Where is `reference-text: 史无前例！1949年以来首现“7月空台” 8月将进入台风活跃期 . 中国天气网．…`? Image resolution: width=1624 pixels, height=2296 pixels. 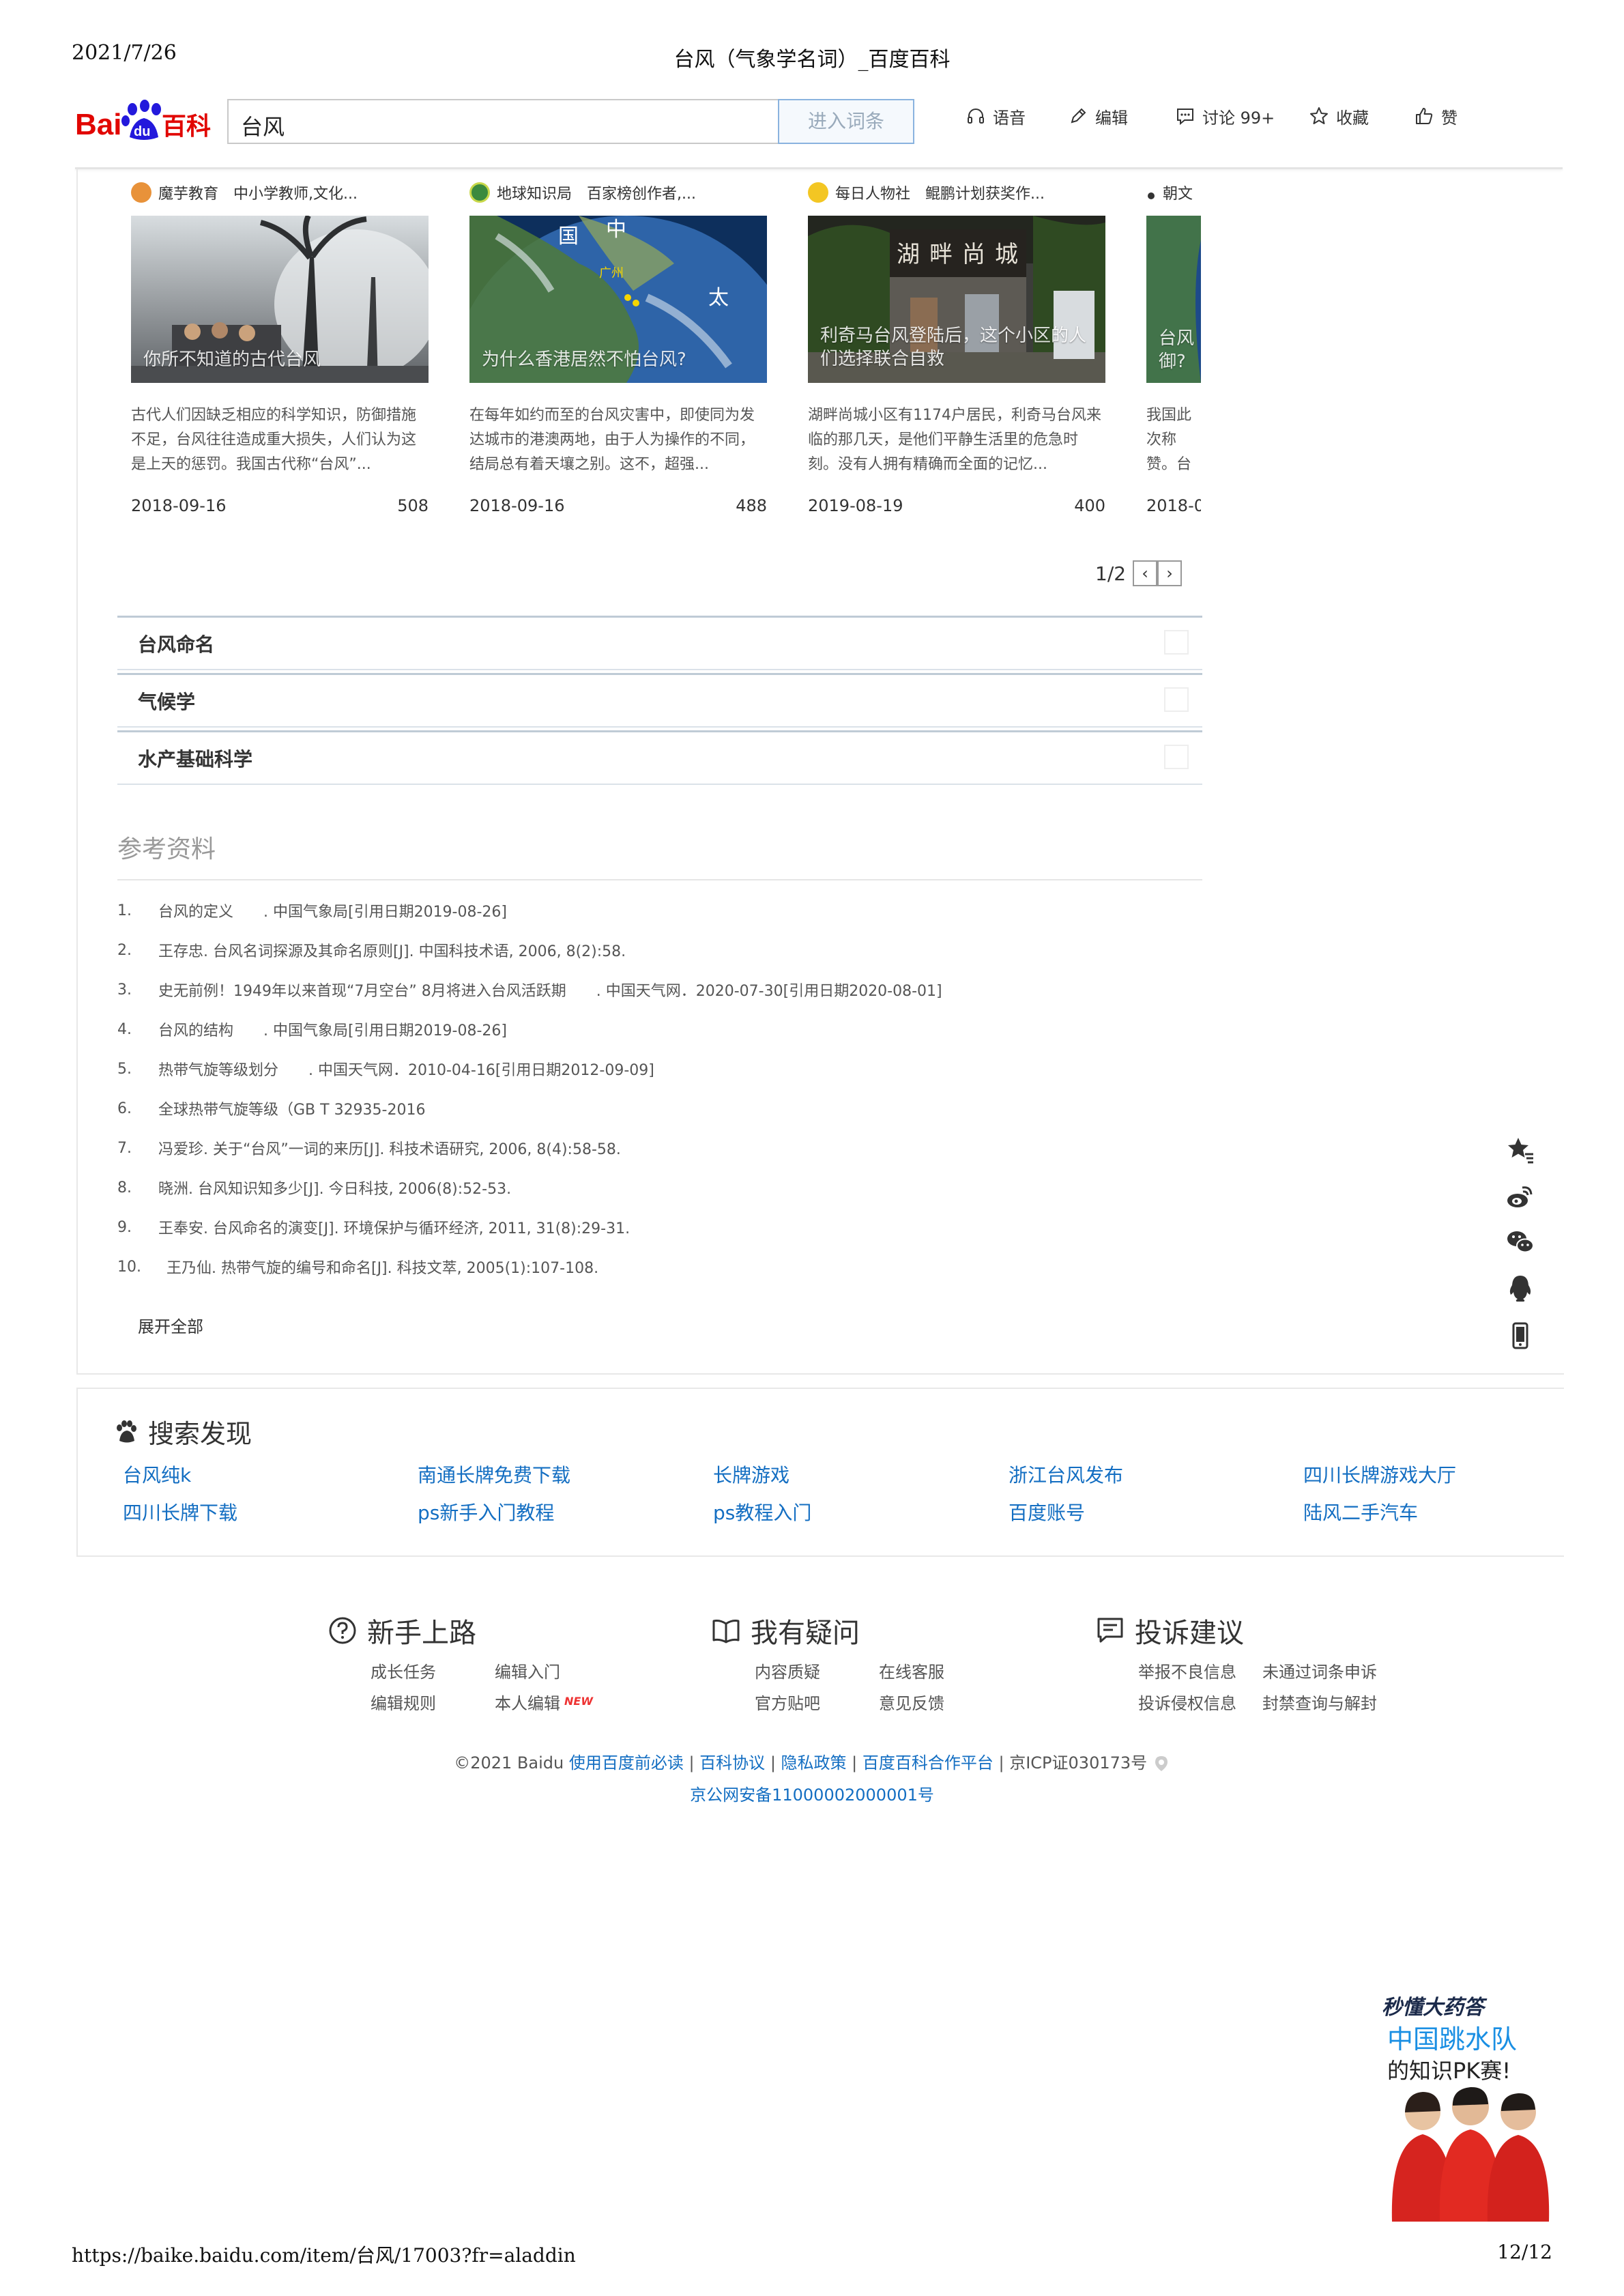
reference-text: 史无前例！1949年以来首现“7月空台” 8月将进入台风活跃期 . 中国天气网．… is located at coordinates (680, 990).